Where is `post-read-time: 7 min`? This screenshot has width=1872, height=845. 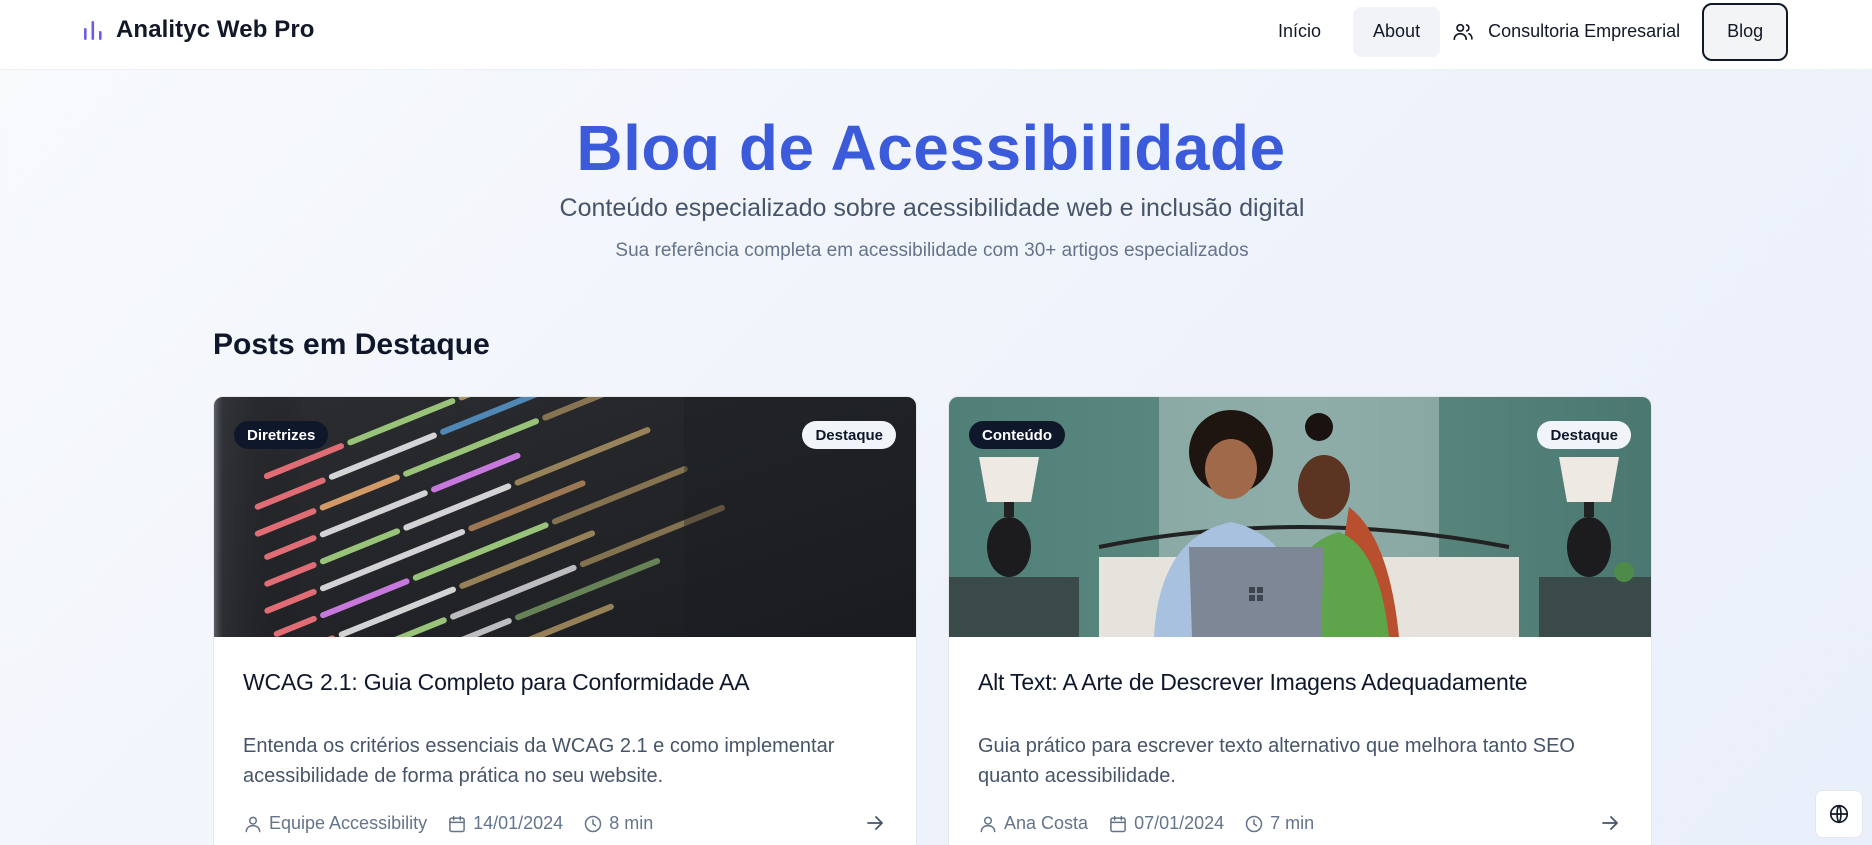
post-read-time: 7 min is located at coordinates (1279, 823).